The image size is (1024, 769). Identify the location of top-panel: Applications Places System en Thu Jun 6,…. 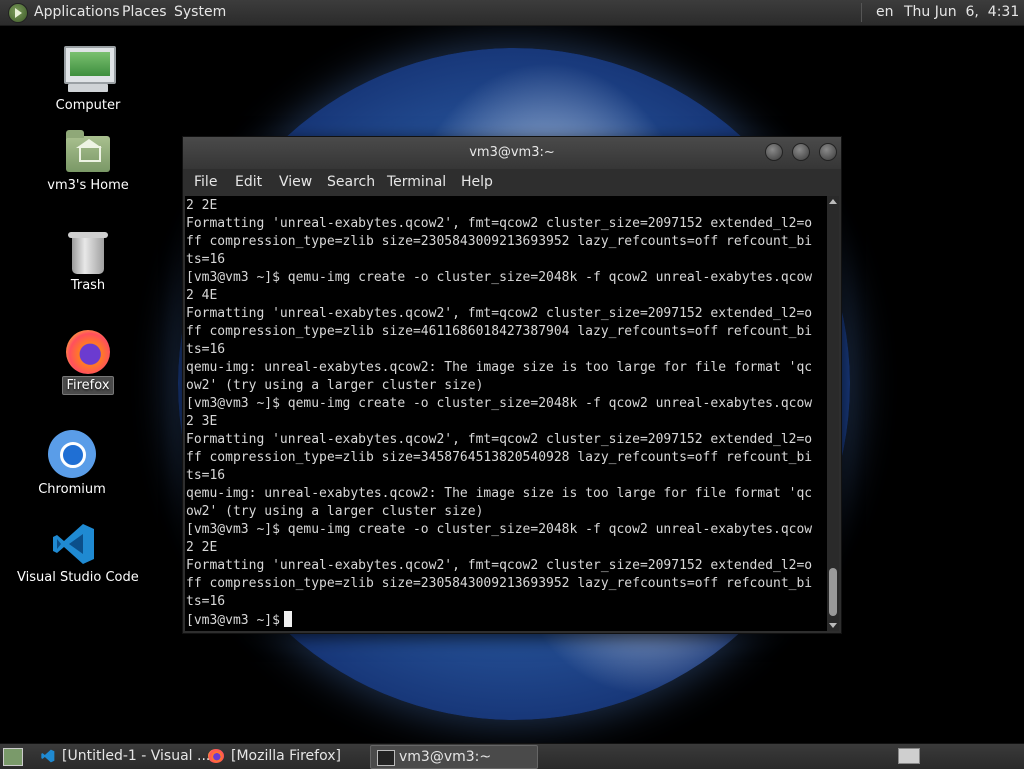
(512, 13).